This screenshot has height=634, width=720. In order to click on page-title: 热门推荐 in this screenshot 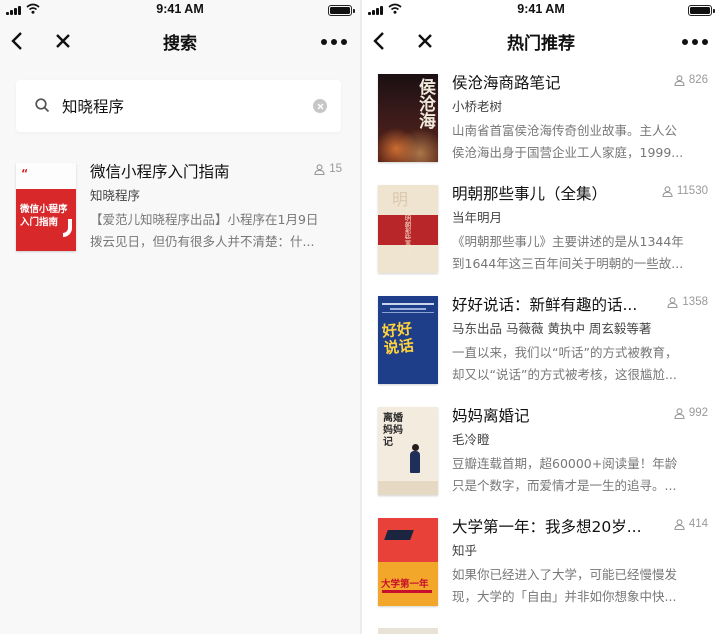, I will do `click(541, 44)`.